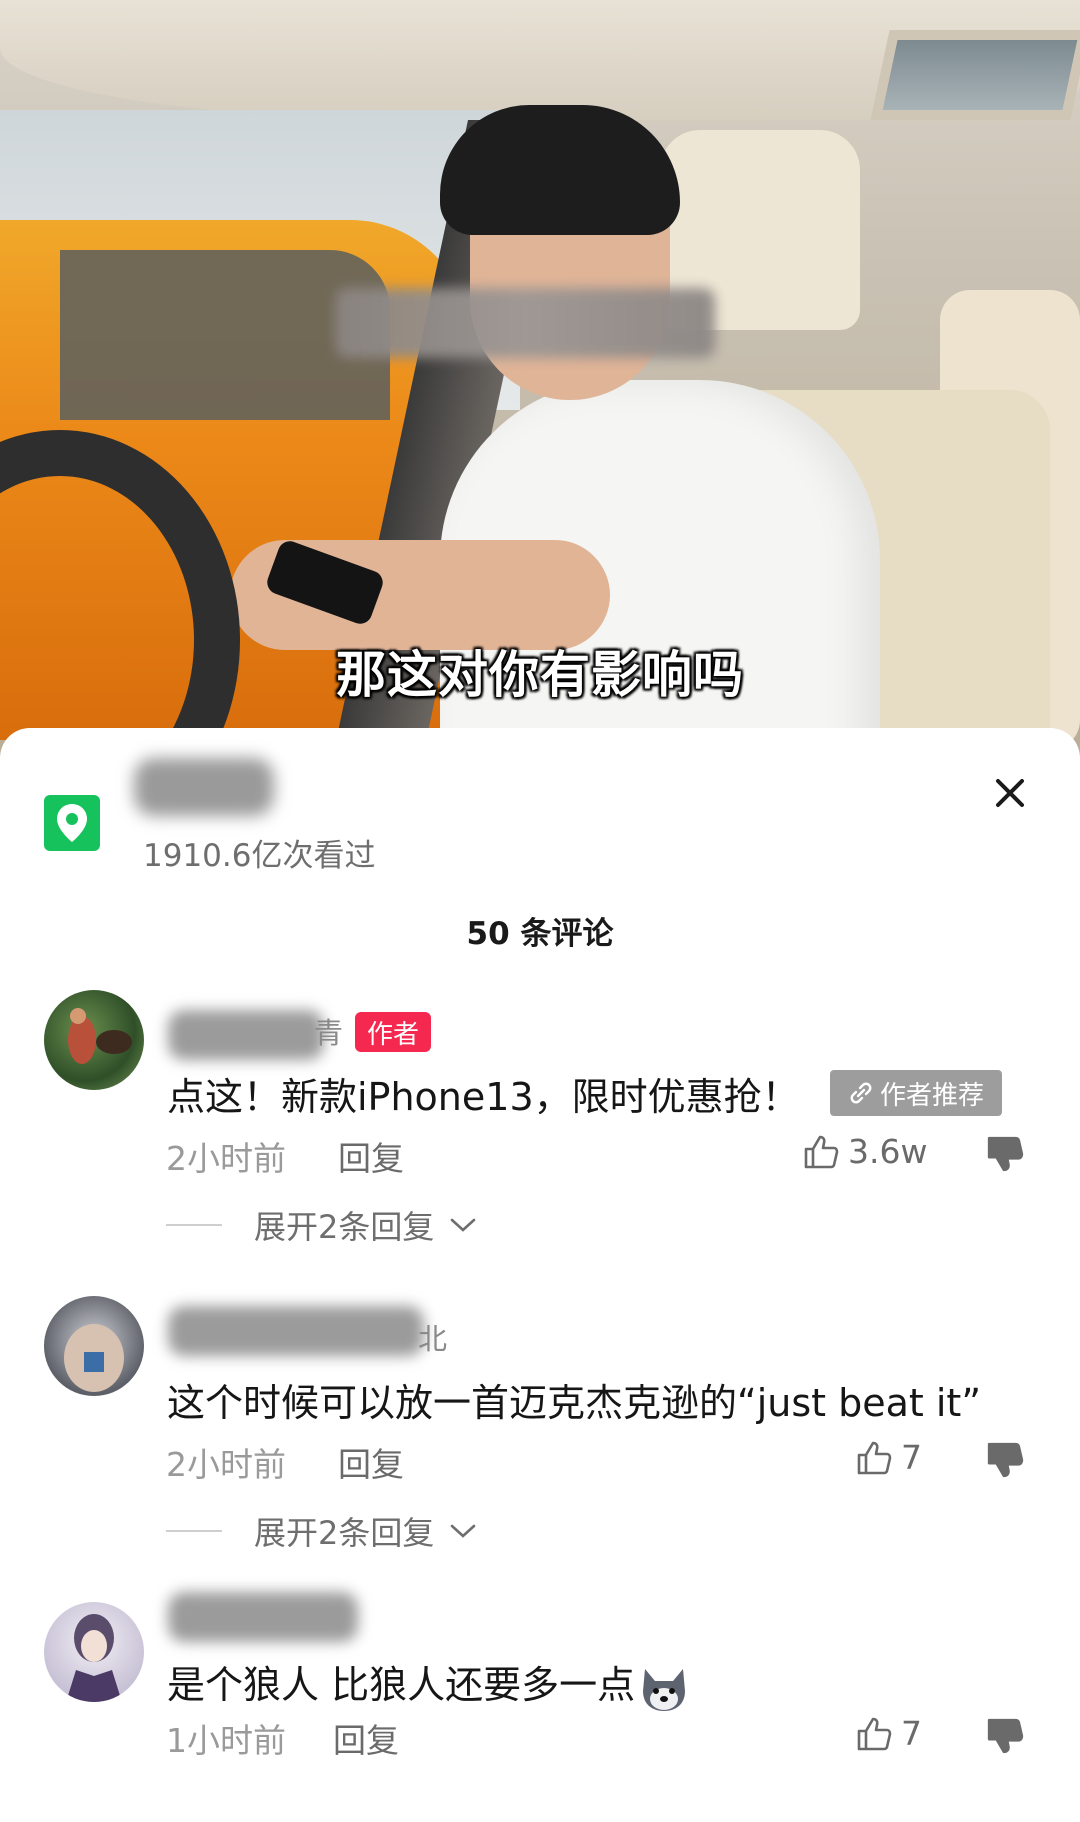  Describe the element at coordinates (975, 75) in the screenshot. I see `sunroof` at that location.